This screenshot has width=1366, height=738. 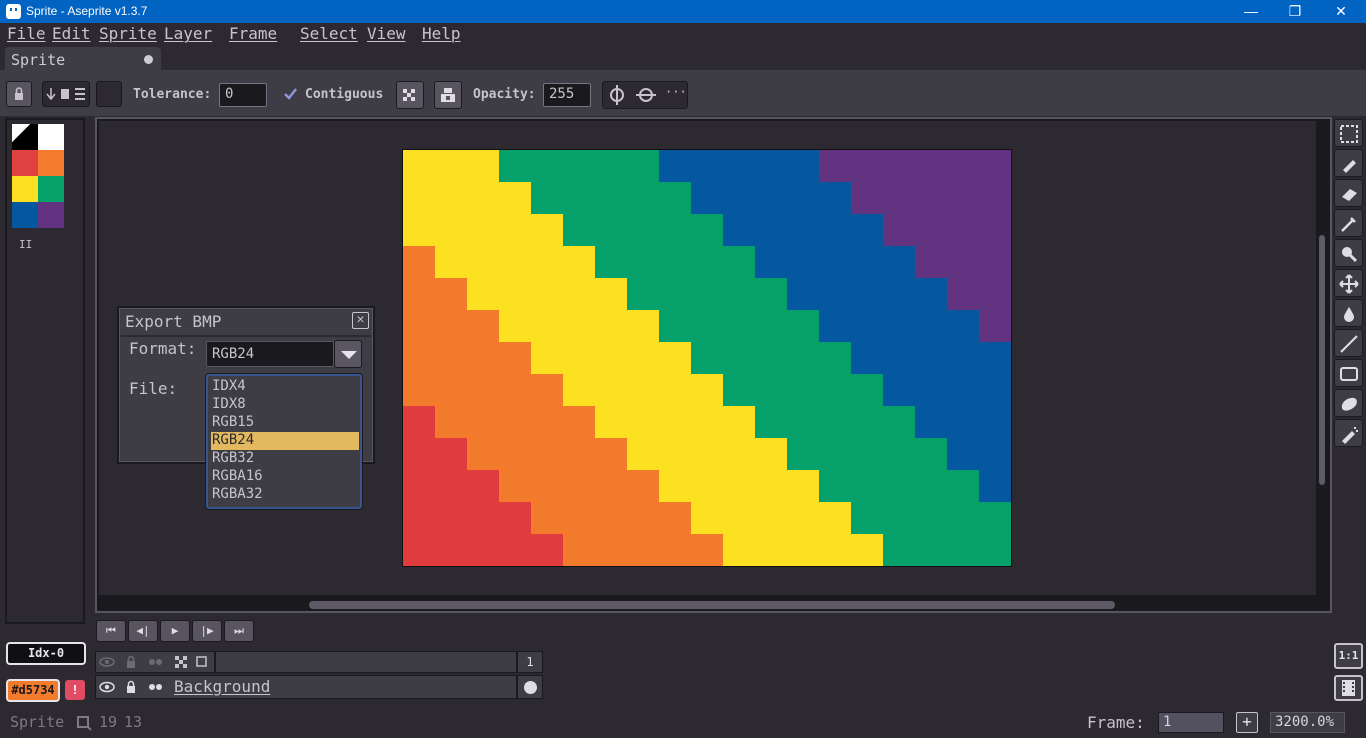 What do you see at coordinates (207, 631) in the screenshot?
I see `next-frame-button: |▶` at bounding box center [207, 631].